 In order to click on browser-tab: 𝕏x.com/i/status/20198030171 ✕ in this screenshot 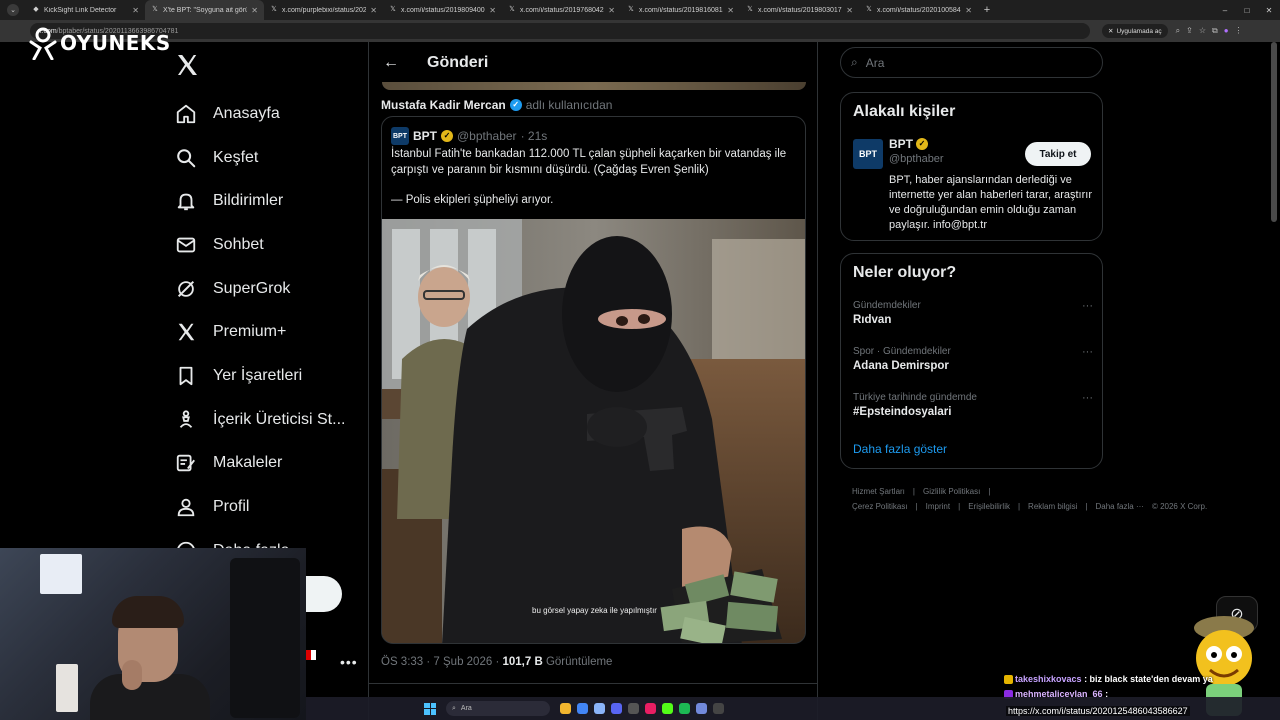, I will do `click(799, 10)`.